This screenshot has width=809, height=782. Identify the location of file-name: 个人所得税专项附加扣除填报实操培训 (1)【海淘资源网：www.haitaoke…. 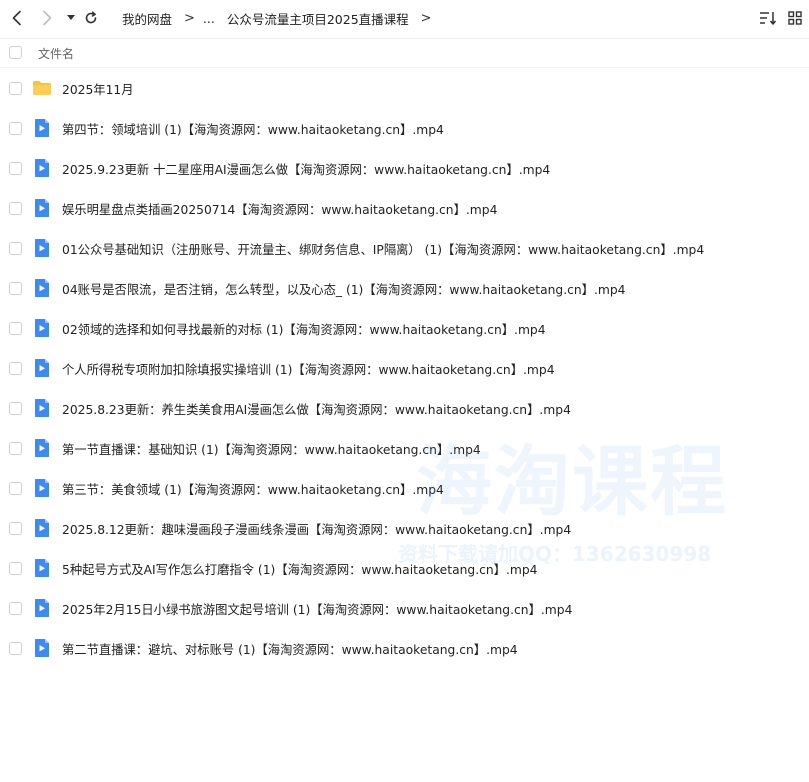
(308, 369).